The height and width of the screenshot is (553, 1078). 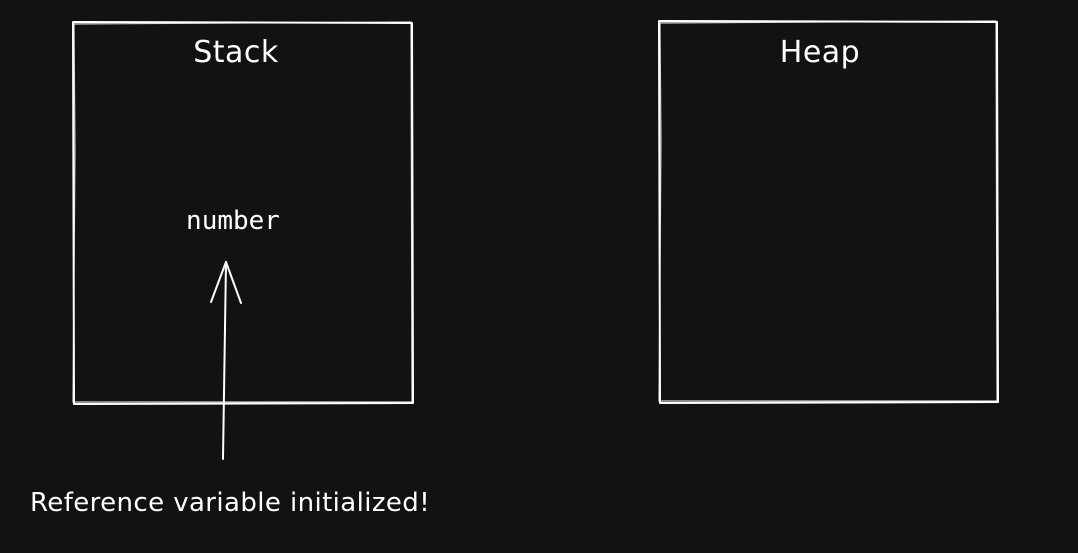 What do you see at coordinates (218, 282) in the screenshot?
I see `arrow-head-left` at bounding box center [218, 282].